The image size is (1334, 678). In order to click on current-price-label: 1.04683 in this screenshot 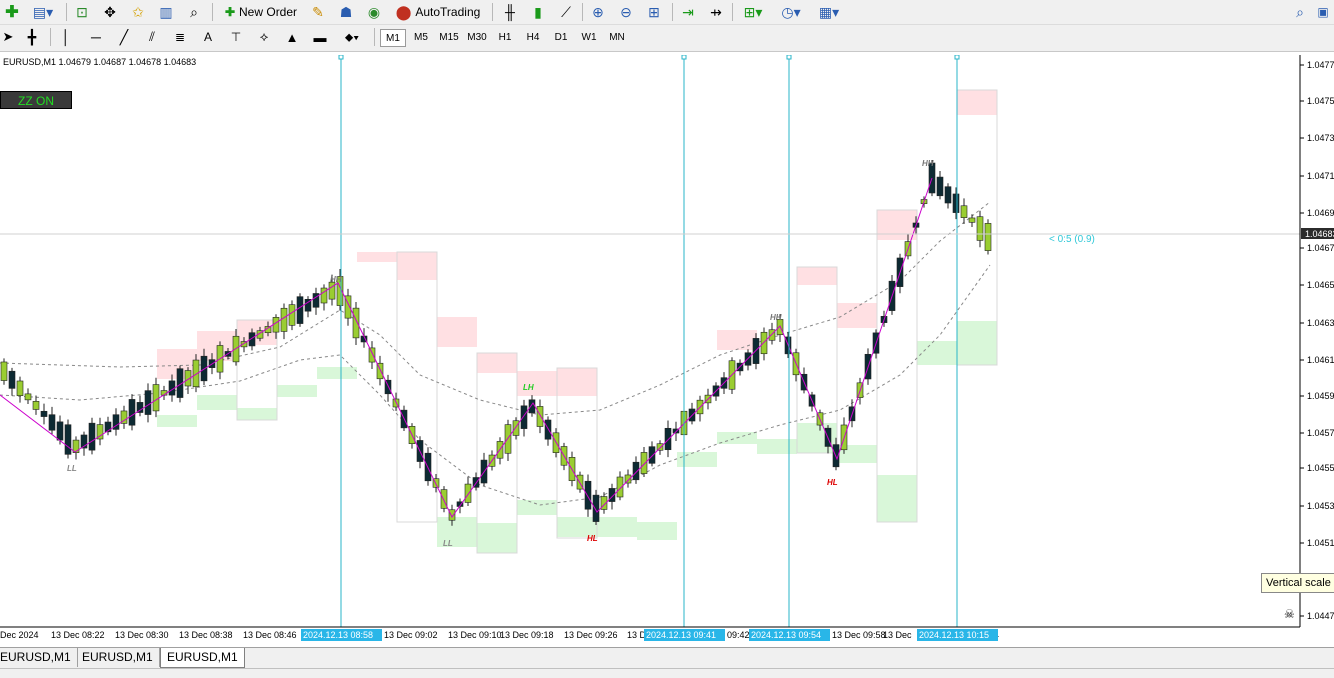, I will do `click(1319, 234)`.